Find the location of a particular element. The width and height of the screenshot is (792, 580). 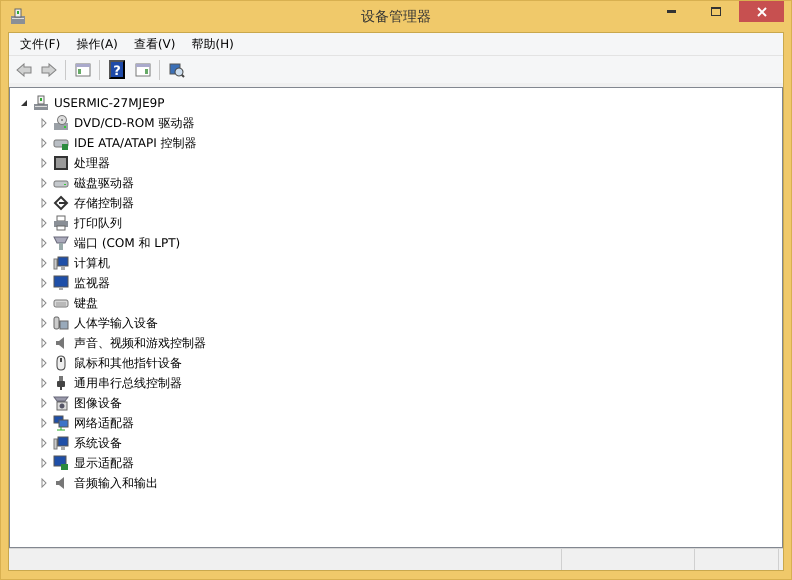

tree-item: DVD/CD-ROM 驱动器 is located at coordinates (134, 123).